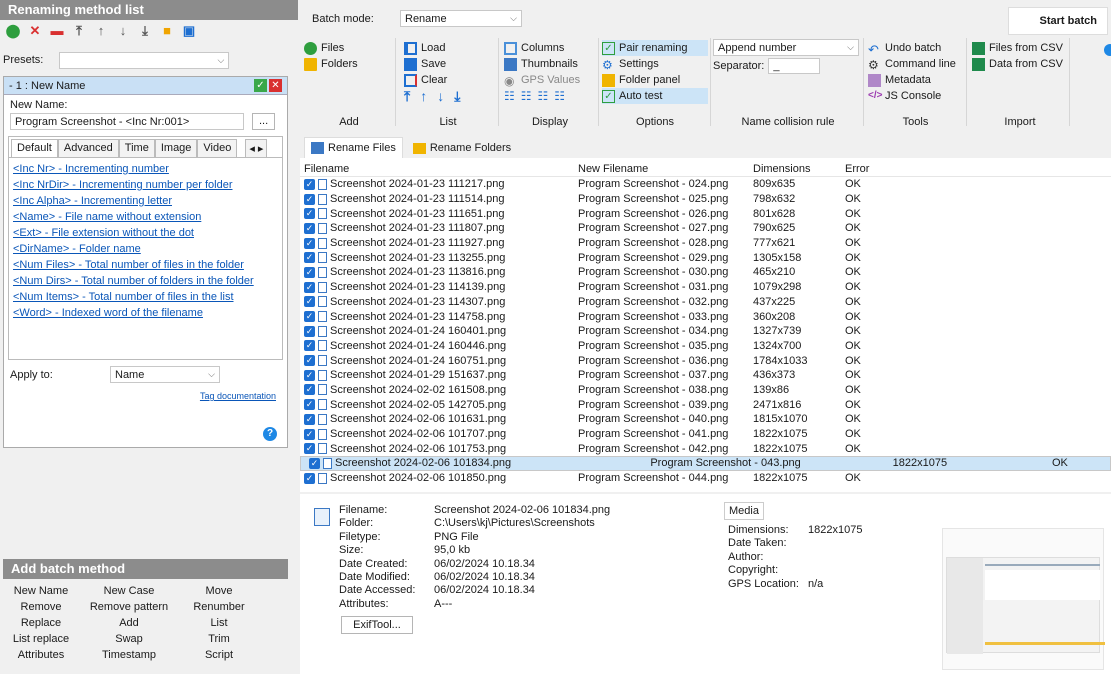  Describe the element at coordinates (550, 80) in the screenshot. I see `gps-values-button: ◉ GPS Values` at that location.